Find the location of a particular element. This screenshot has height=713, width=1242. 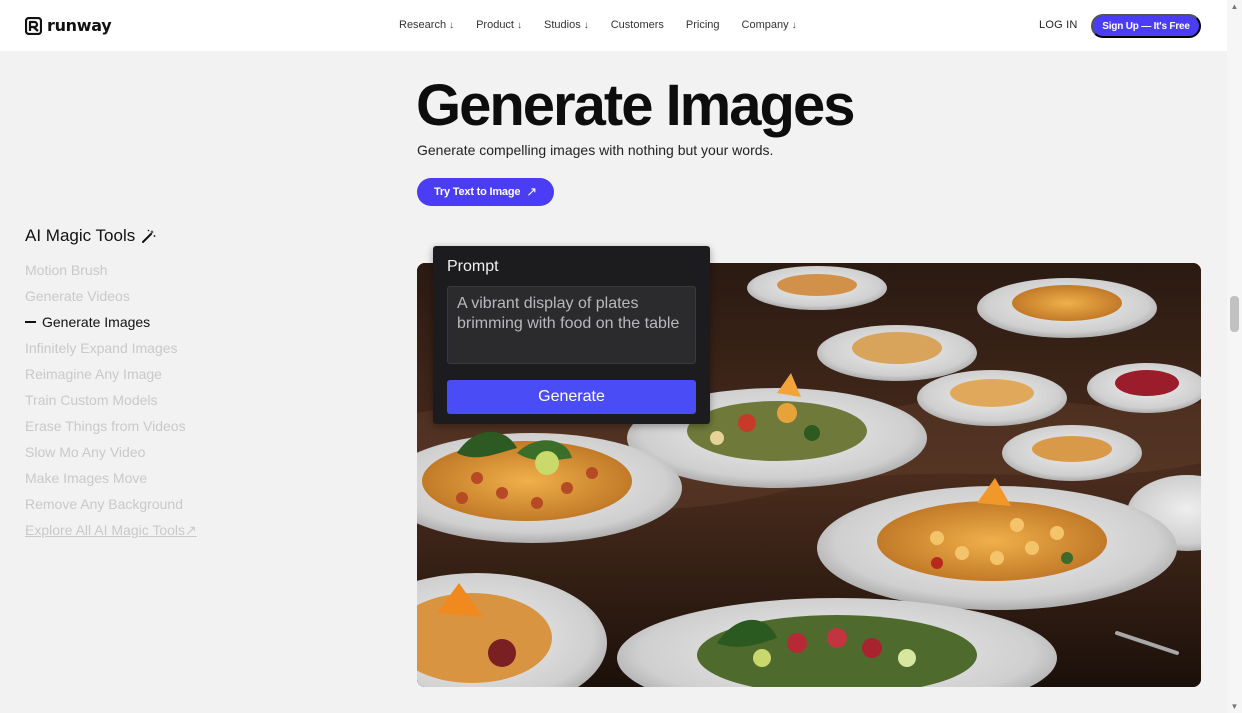

nav-pricing-label: Pricing is located at coordinates (702, 25).